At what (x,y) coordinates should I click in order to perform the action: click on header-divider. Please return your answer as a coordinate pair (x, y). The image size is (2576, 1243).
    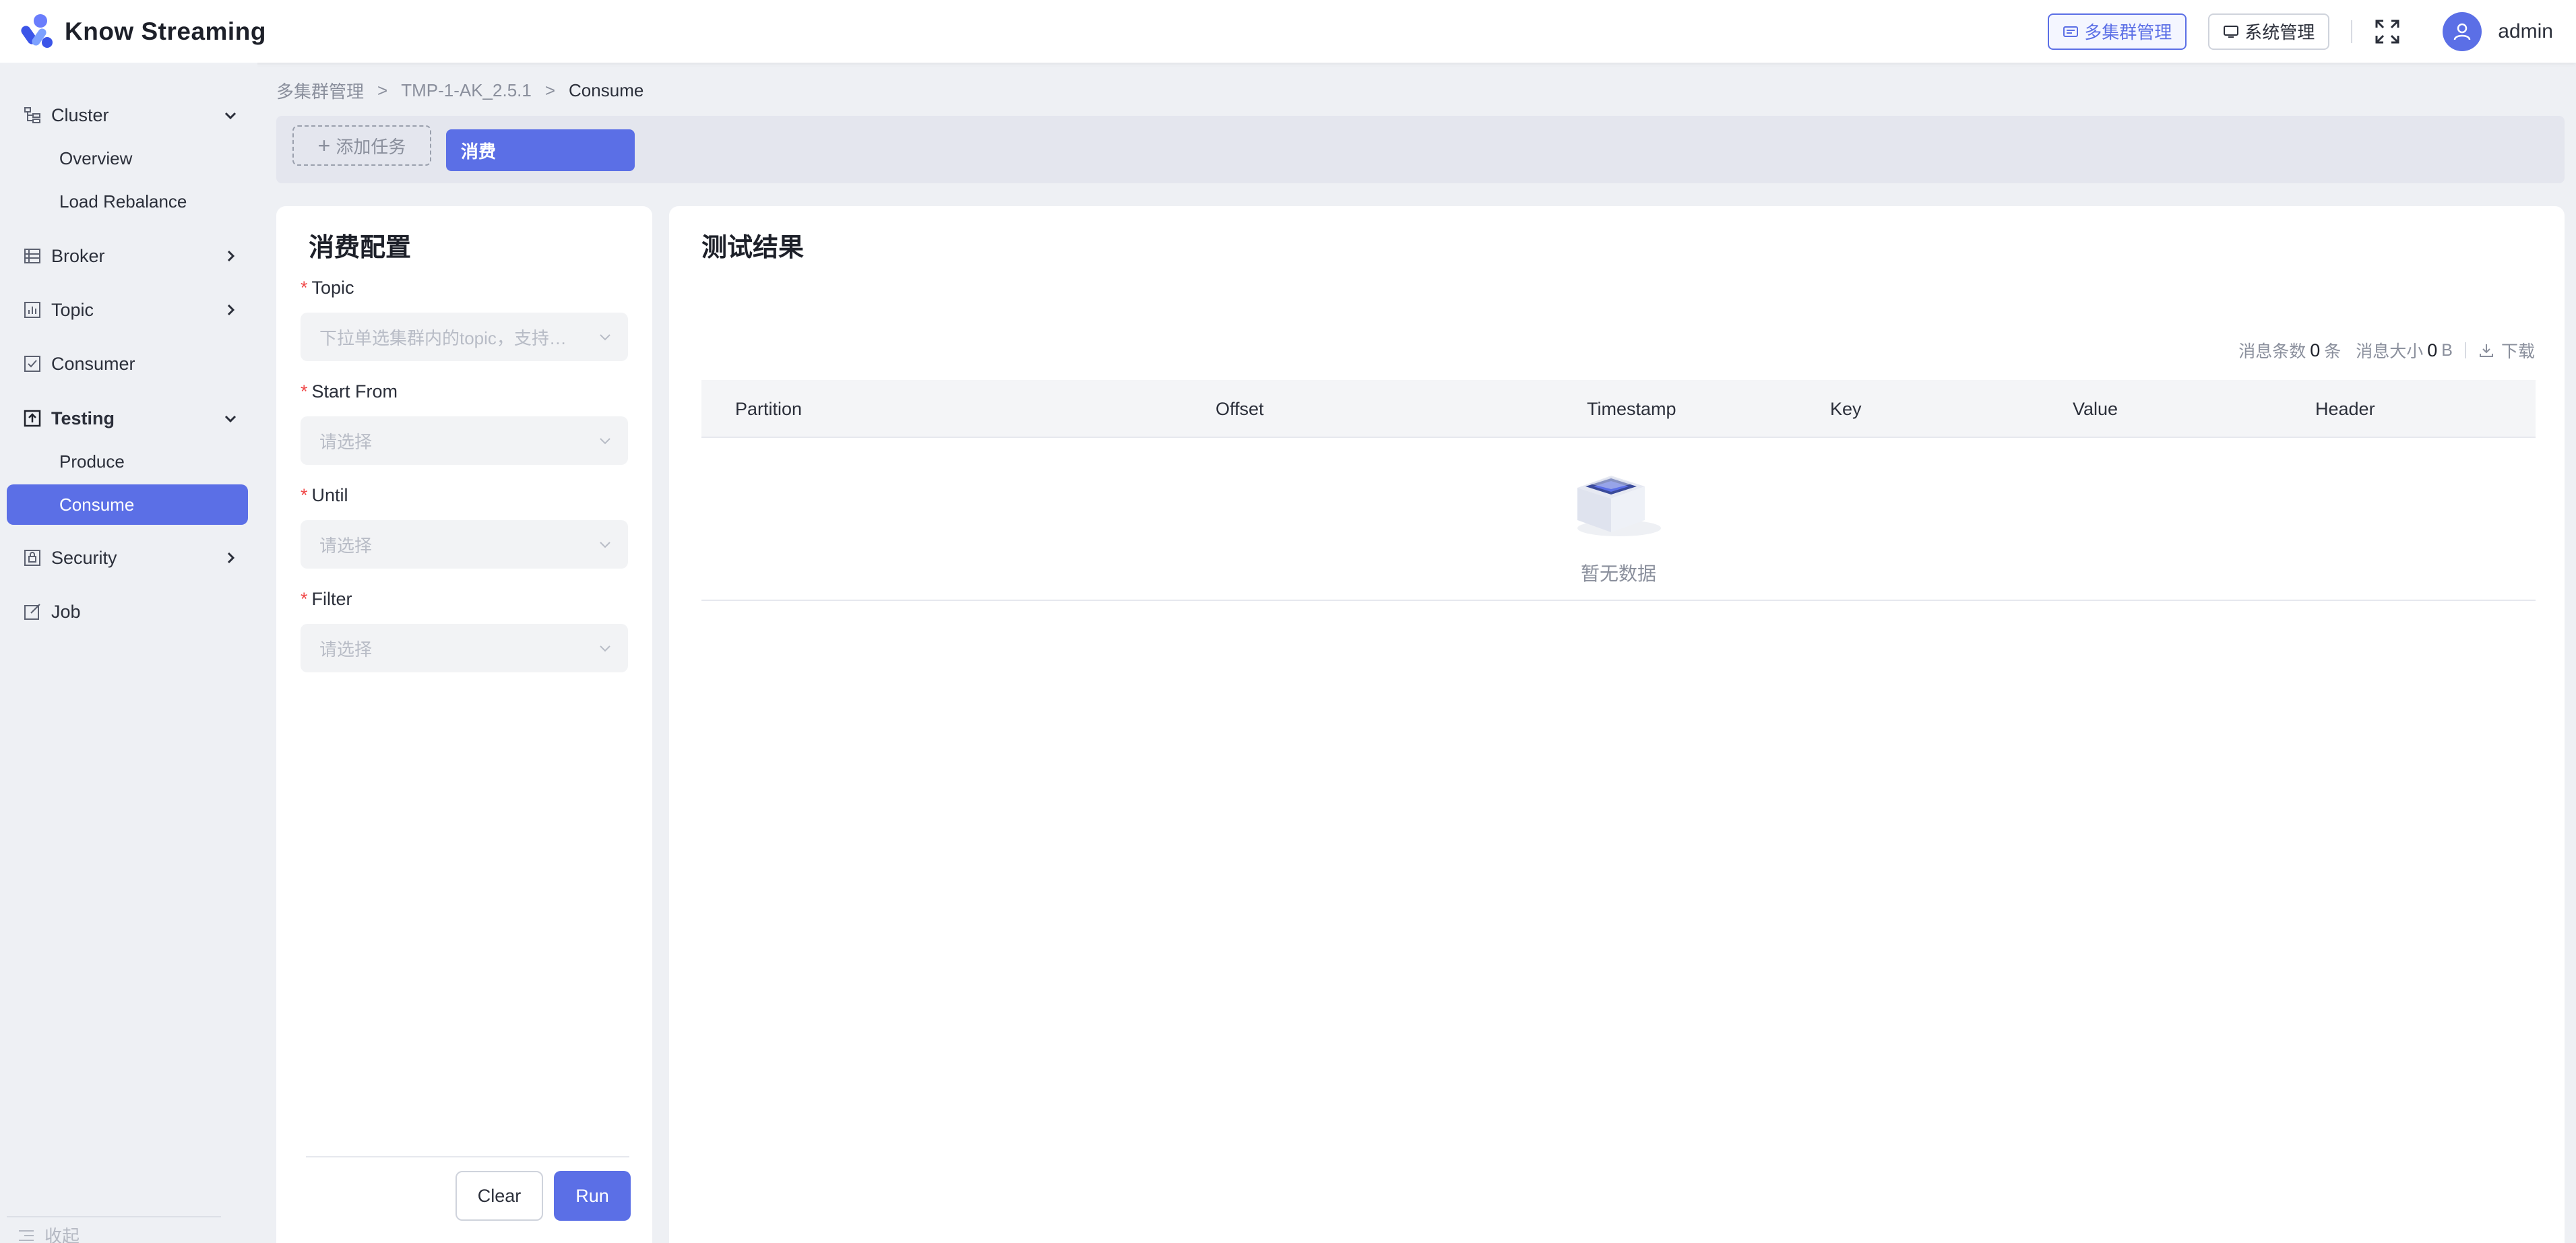
    Looking at the image, I should click on (2352, 31).